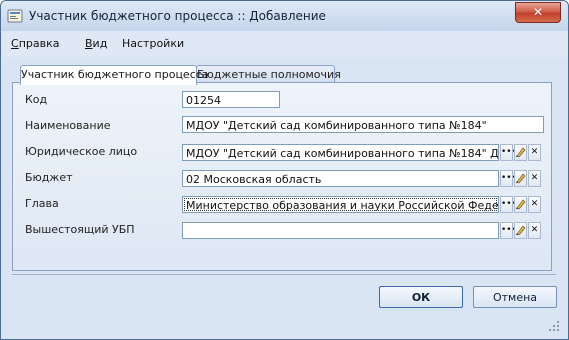 Image resolution: width=569 pixels, height=340 pixels. Describe the element at coordinates (42, 203) in the screenshot. I see `head-label: Глава` at that location.